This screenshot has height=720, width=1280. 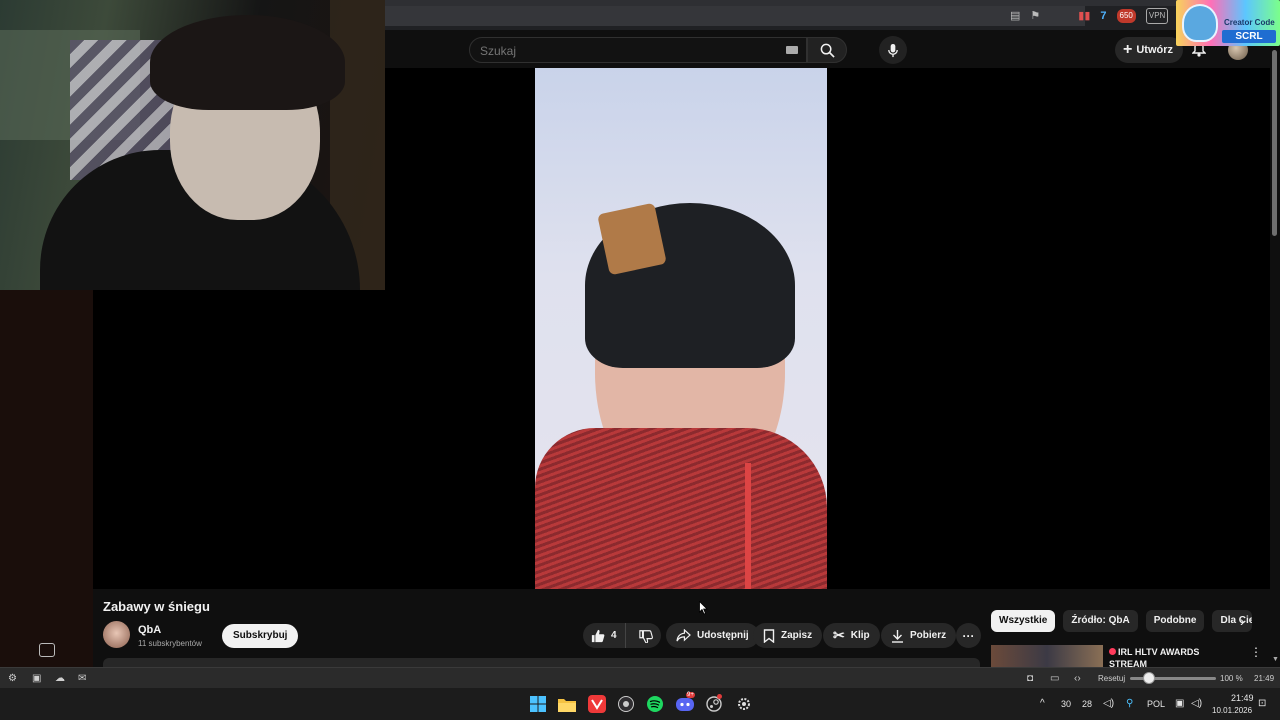 What do you see at coordinates (60, 678) in the screenshot?
I see `cloud-sync-icon: ☁` at bounding box center [60, 678].